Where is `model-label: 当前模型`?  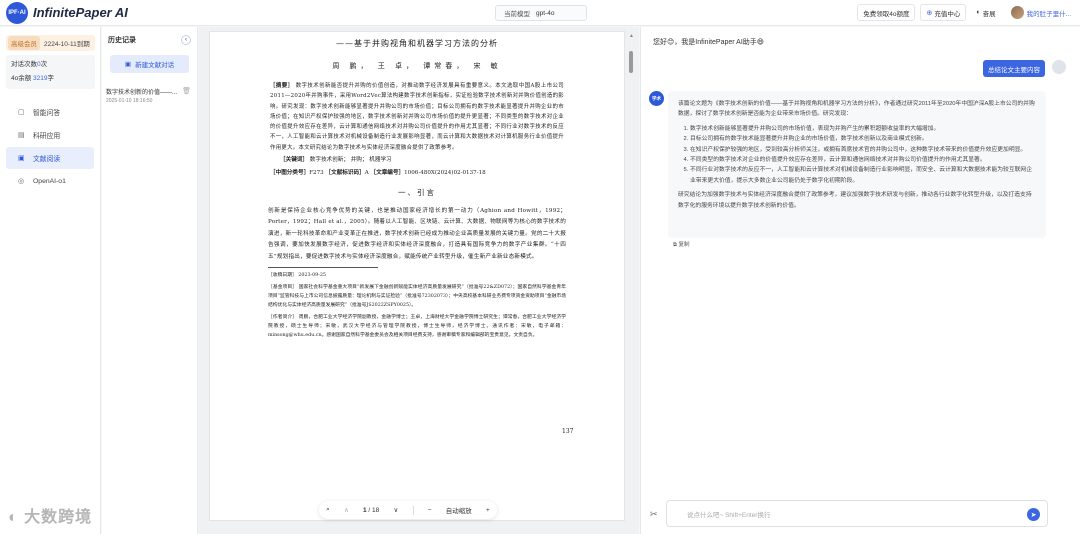
model-label: 当前模型 is located at coordinates (517, 14).